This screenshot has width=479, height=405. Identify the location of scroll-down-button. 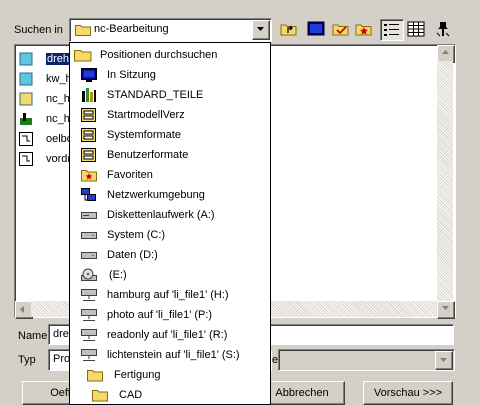
(446, 310).